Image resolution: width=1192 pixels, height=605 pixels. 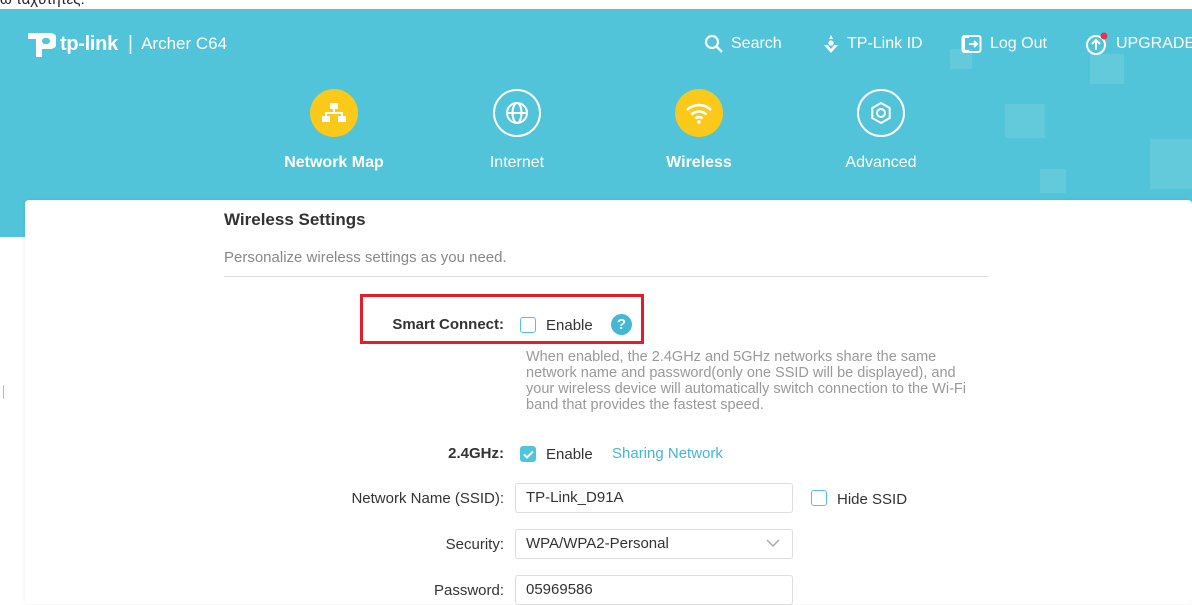 What do you see at coordinates (756, 43) in the screenshot?
I see `search-label: Search` at bounding box center [756, 43].